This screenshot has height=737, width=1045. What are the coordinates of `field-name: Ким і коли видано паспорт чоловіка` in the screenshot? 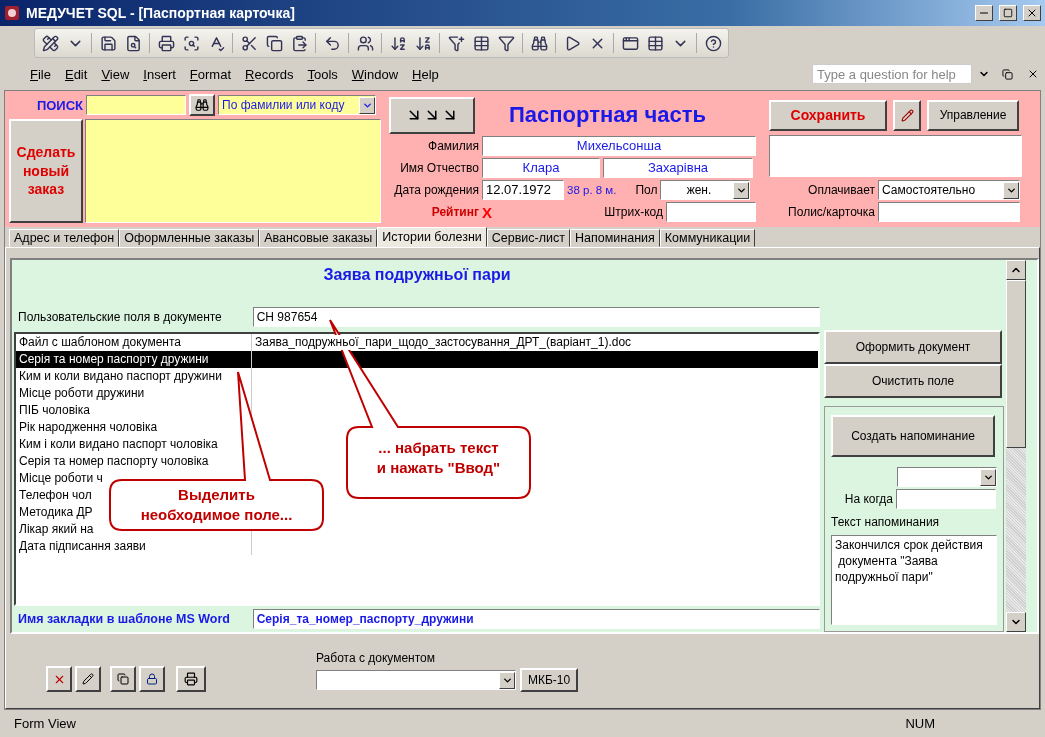 It's located at (118, 444).